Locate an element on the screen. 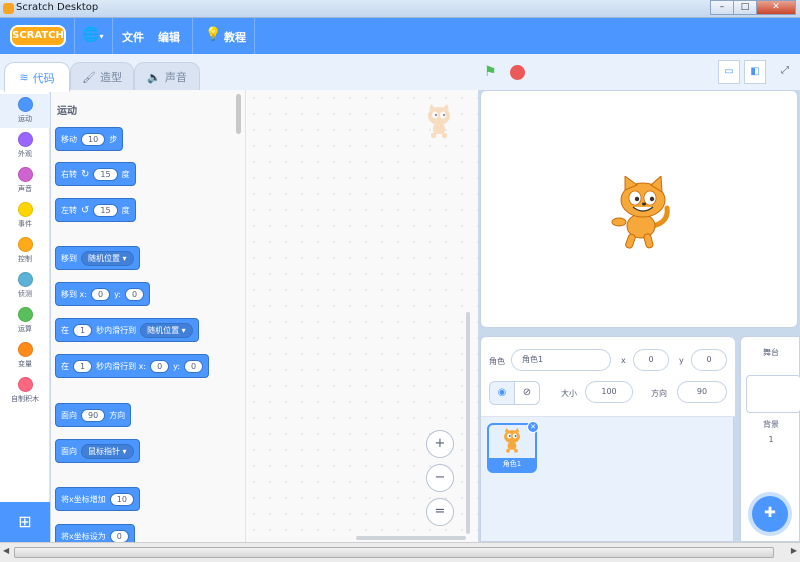  category-looks: 外观 is located at coordinates (25, 145).